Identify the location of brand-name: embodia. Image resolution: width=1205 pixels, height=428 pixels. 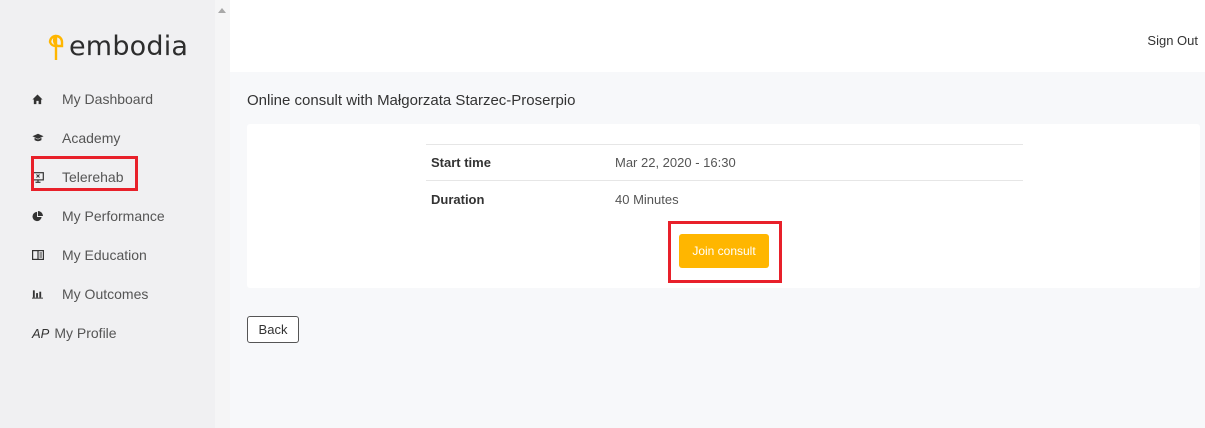
(129, 46).